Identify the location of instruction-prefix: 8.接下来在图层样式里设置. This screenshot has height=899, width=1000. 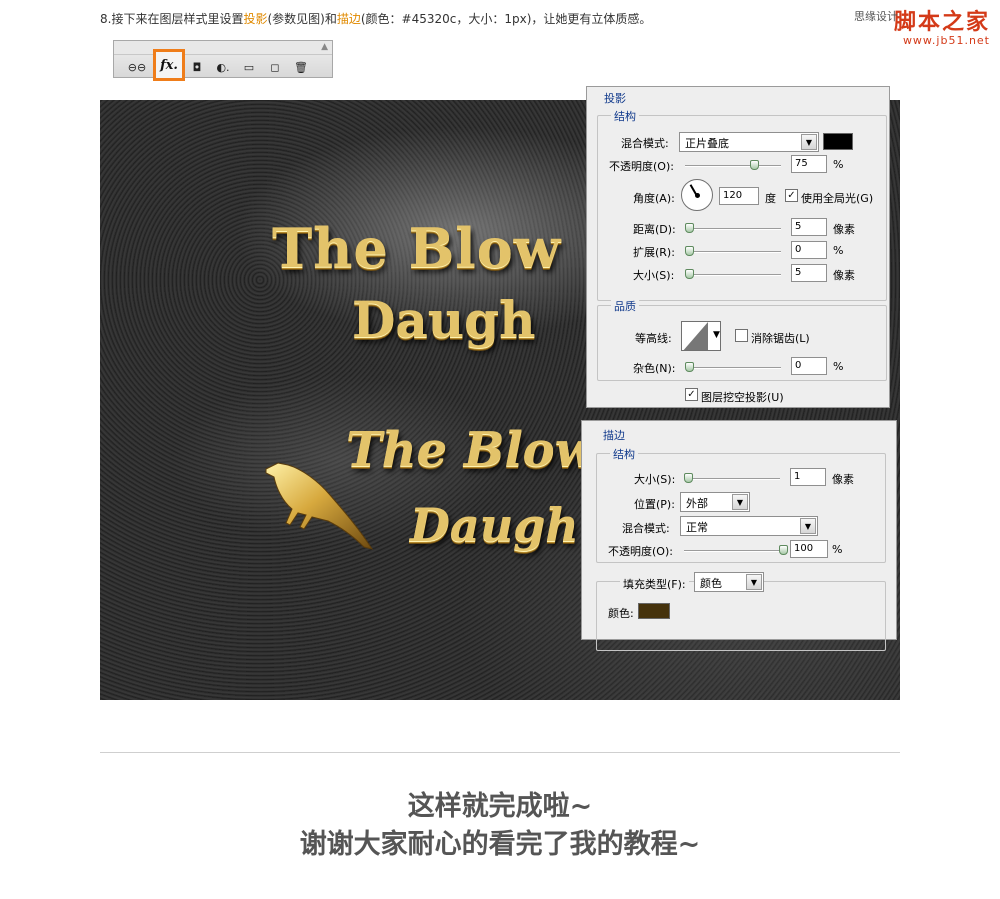
(172, 19).